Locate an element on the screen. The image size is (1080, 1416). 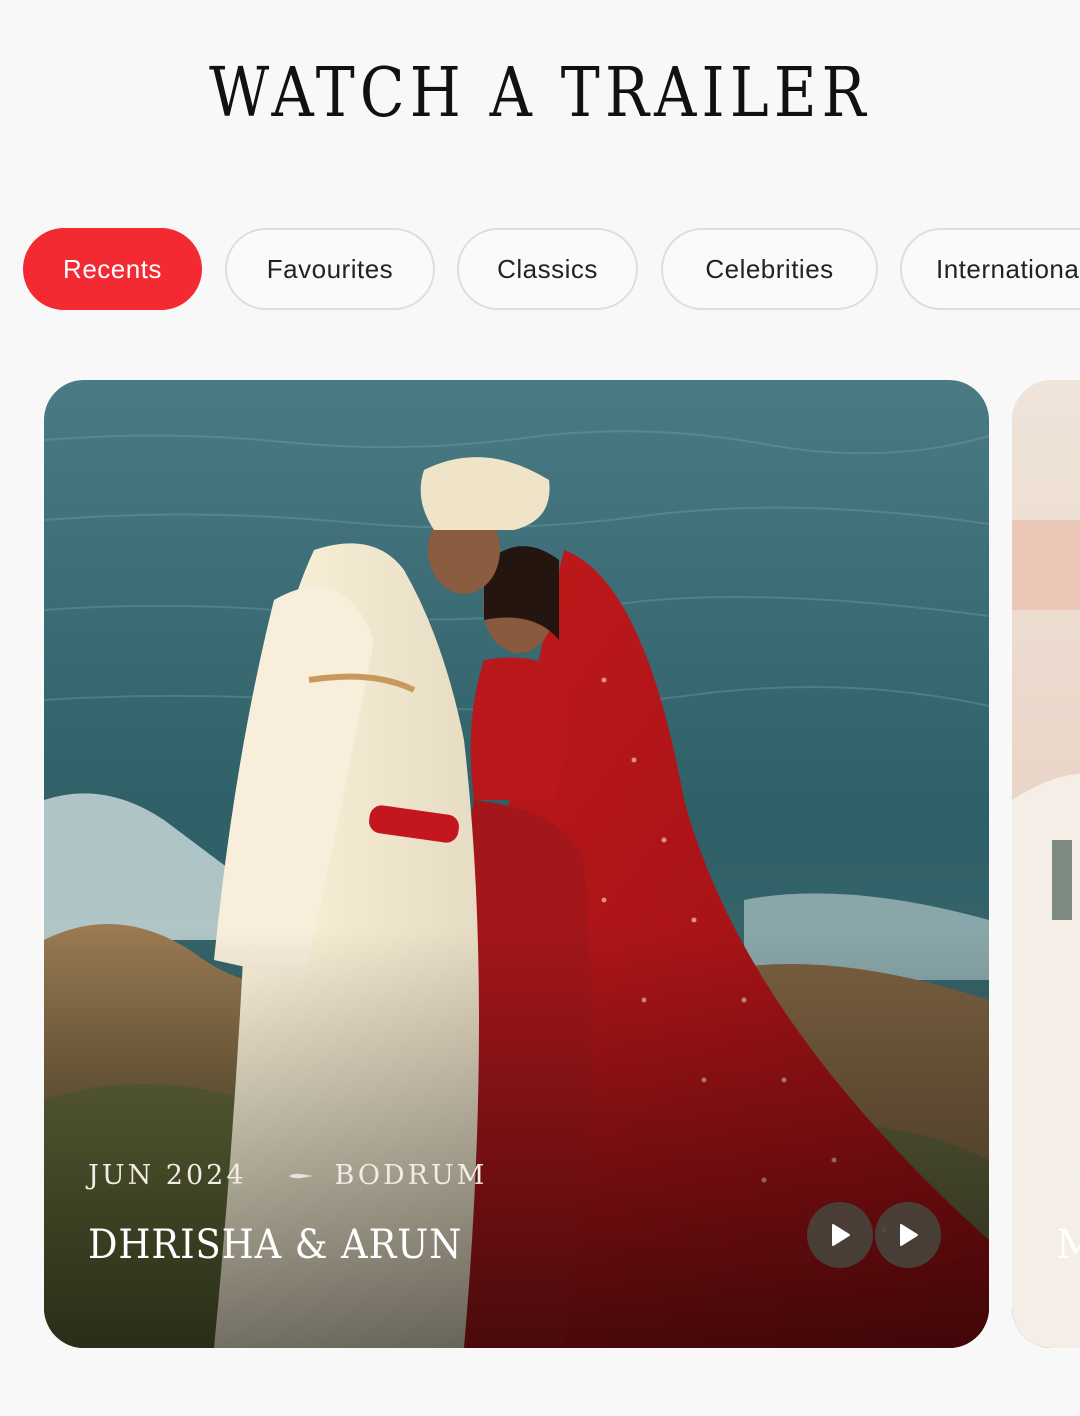
trailer-card-next: JU M is located at coordinates (1046, 864).